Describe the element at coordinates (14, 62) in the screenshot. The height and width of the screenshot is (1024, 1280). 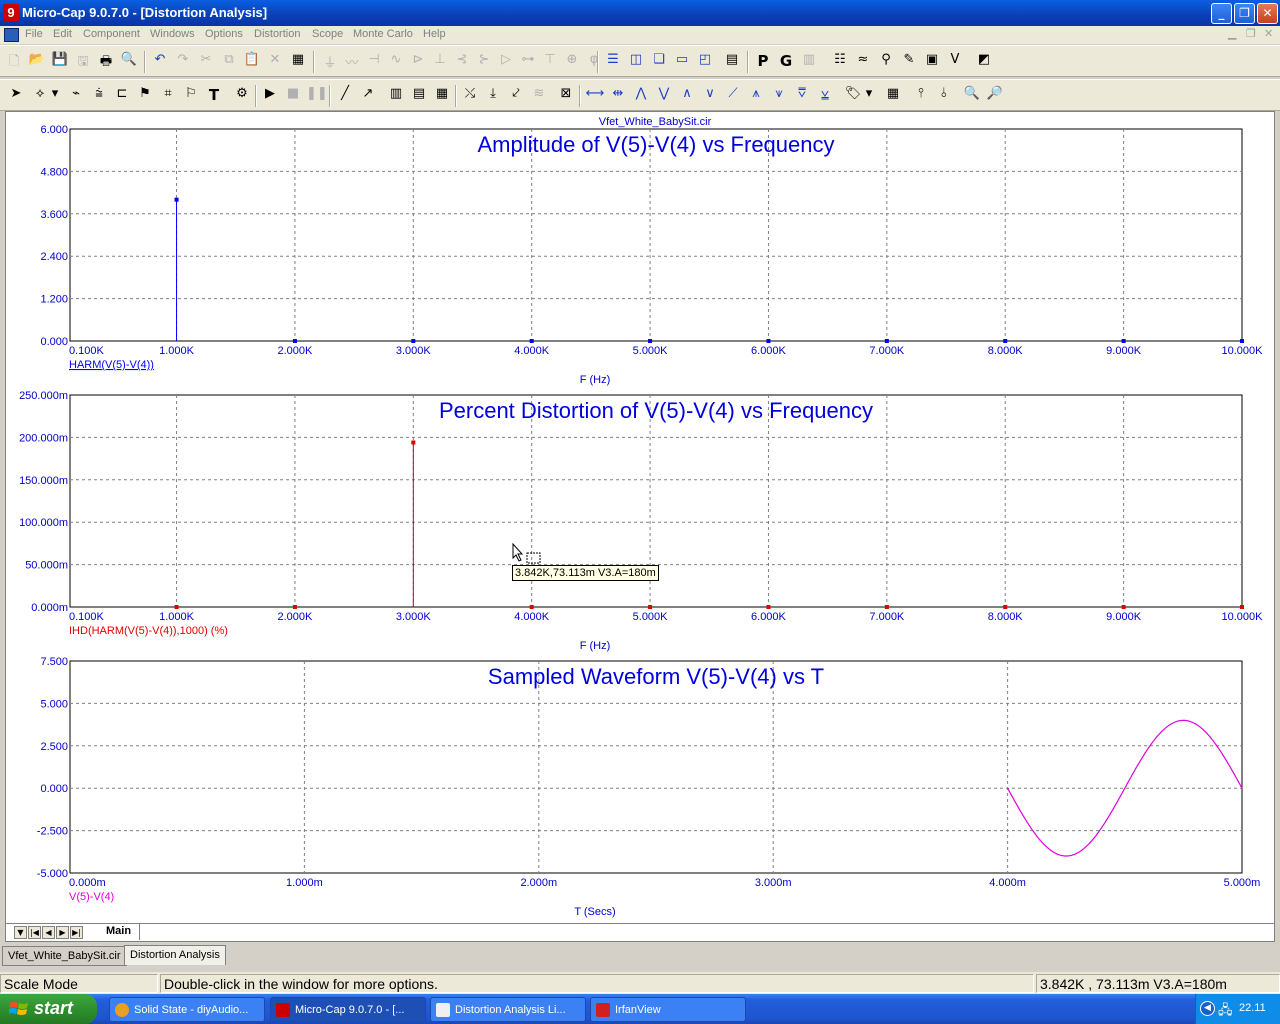
I see `new-file-icon: 🗋` at that location.